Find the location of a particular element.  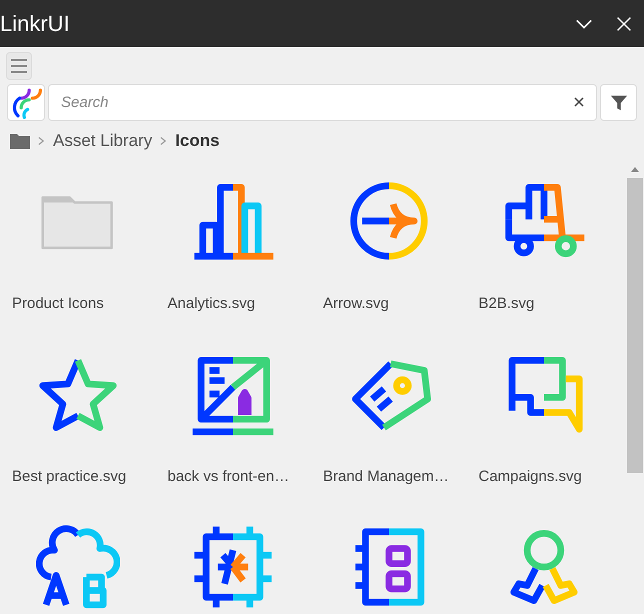

menu-icon is located at coordinates (19, 66).